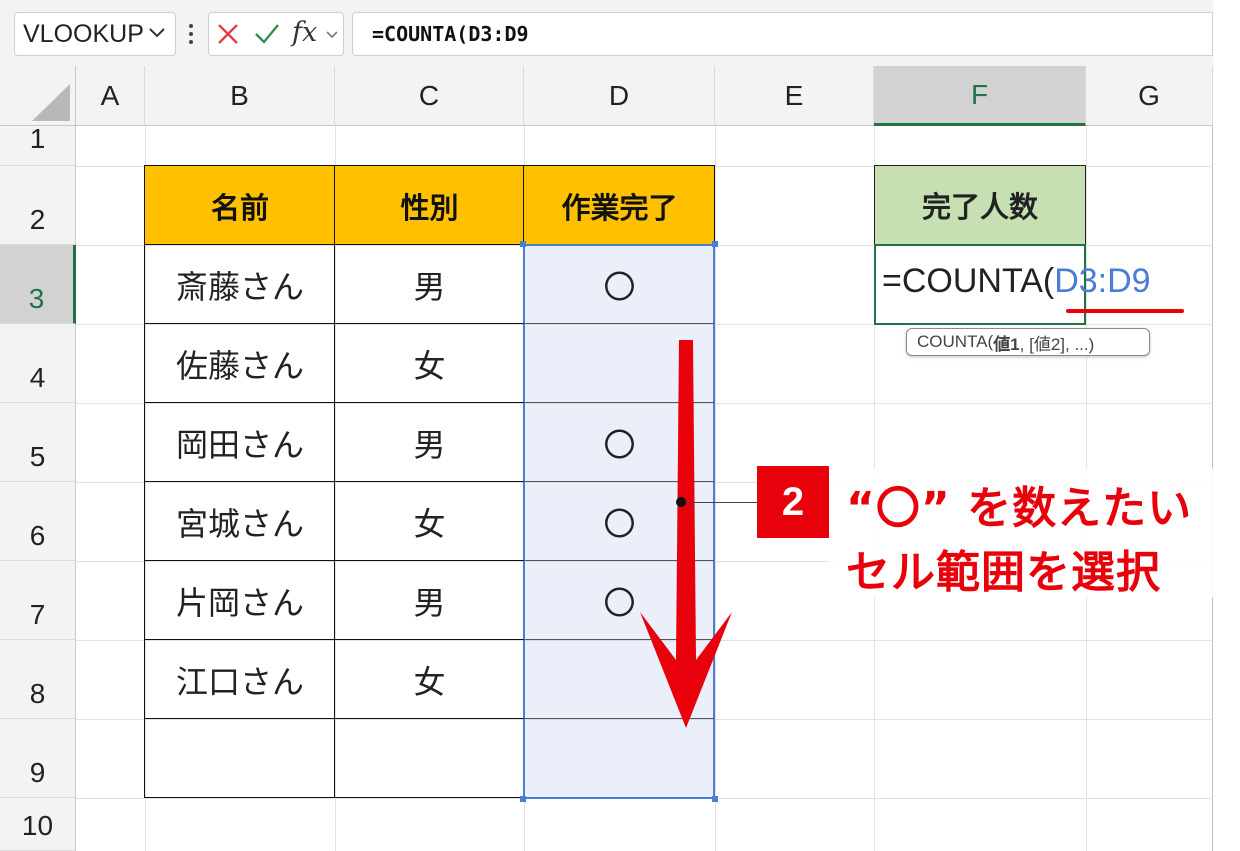 This screenshot has height=851, width=1240. What do you see at coordinates (38, 442) in the screenshot?
I see `row-header-5: 5` at bounding box center [38, 442].